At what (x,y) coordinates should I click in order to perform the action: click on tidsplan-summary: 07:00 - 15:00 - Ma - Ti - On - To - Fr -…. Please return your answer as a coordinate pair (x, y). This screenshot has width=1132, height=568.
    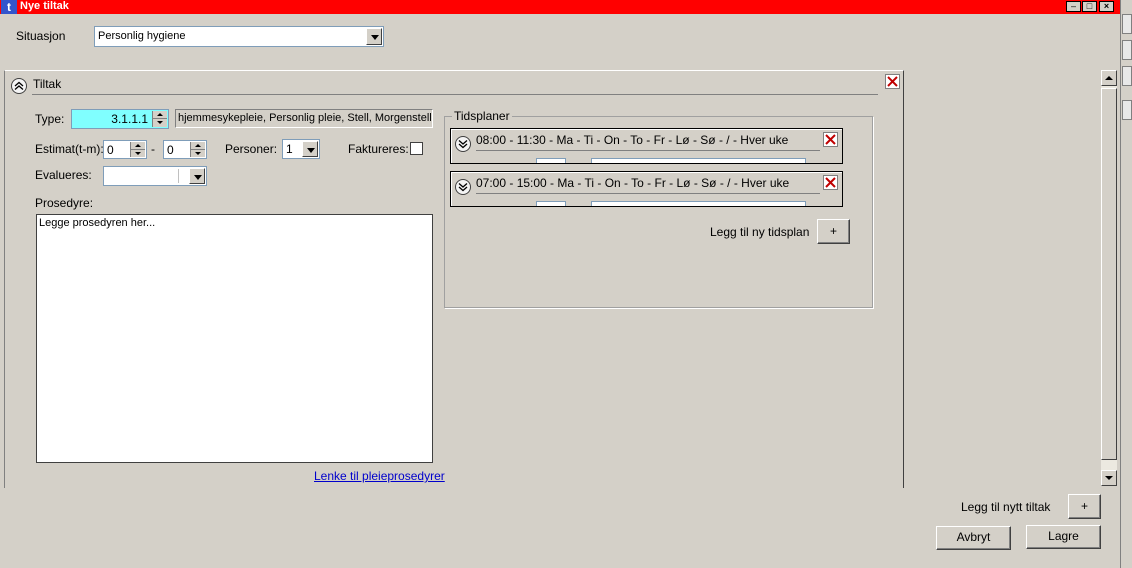
    Looking at the image, I should click on (633, 183).